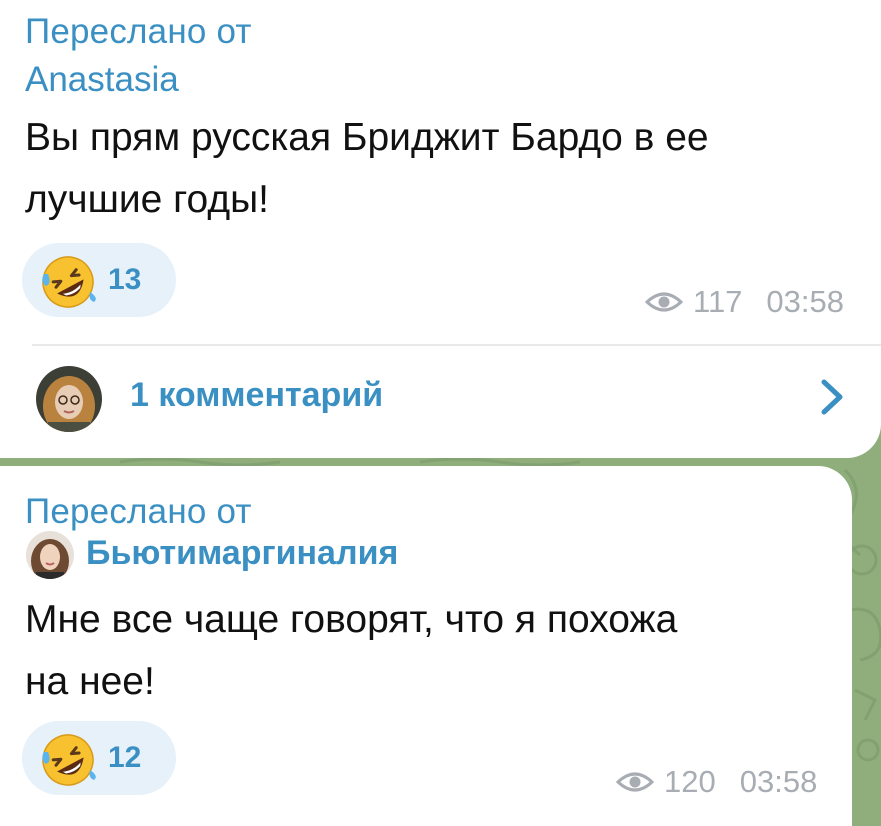  What do you see at coordinates (69, 399) in the screenshot?
I see `commenter-avatar` at bounding box center [69, 399].